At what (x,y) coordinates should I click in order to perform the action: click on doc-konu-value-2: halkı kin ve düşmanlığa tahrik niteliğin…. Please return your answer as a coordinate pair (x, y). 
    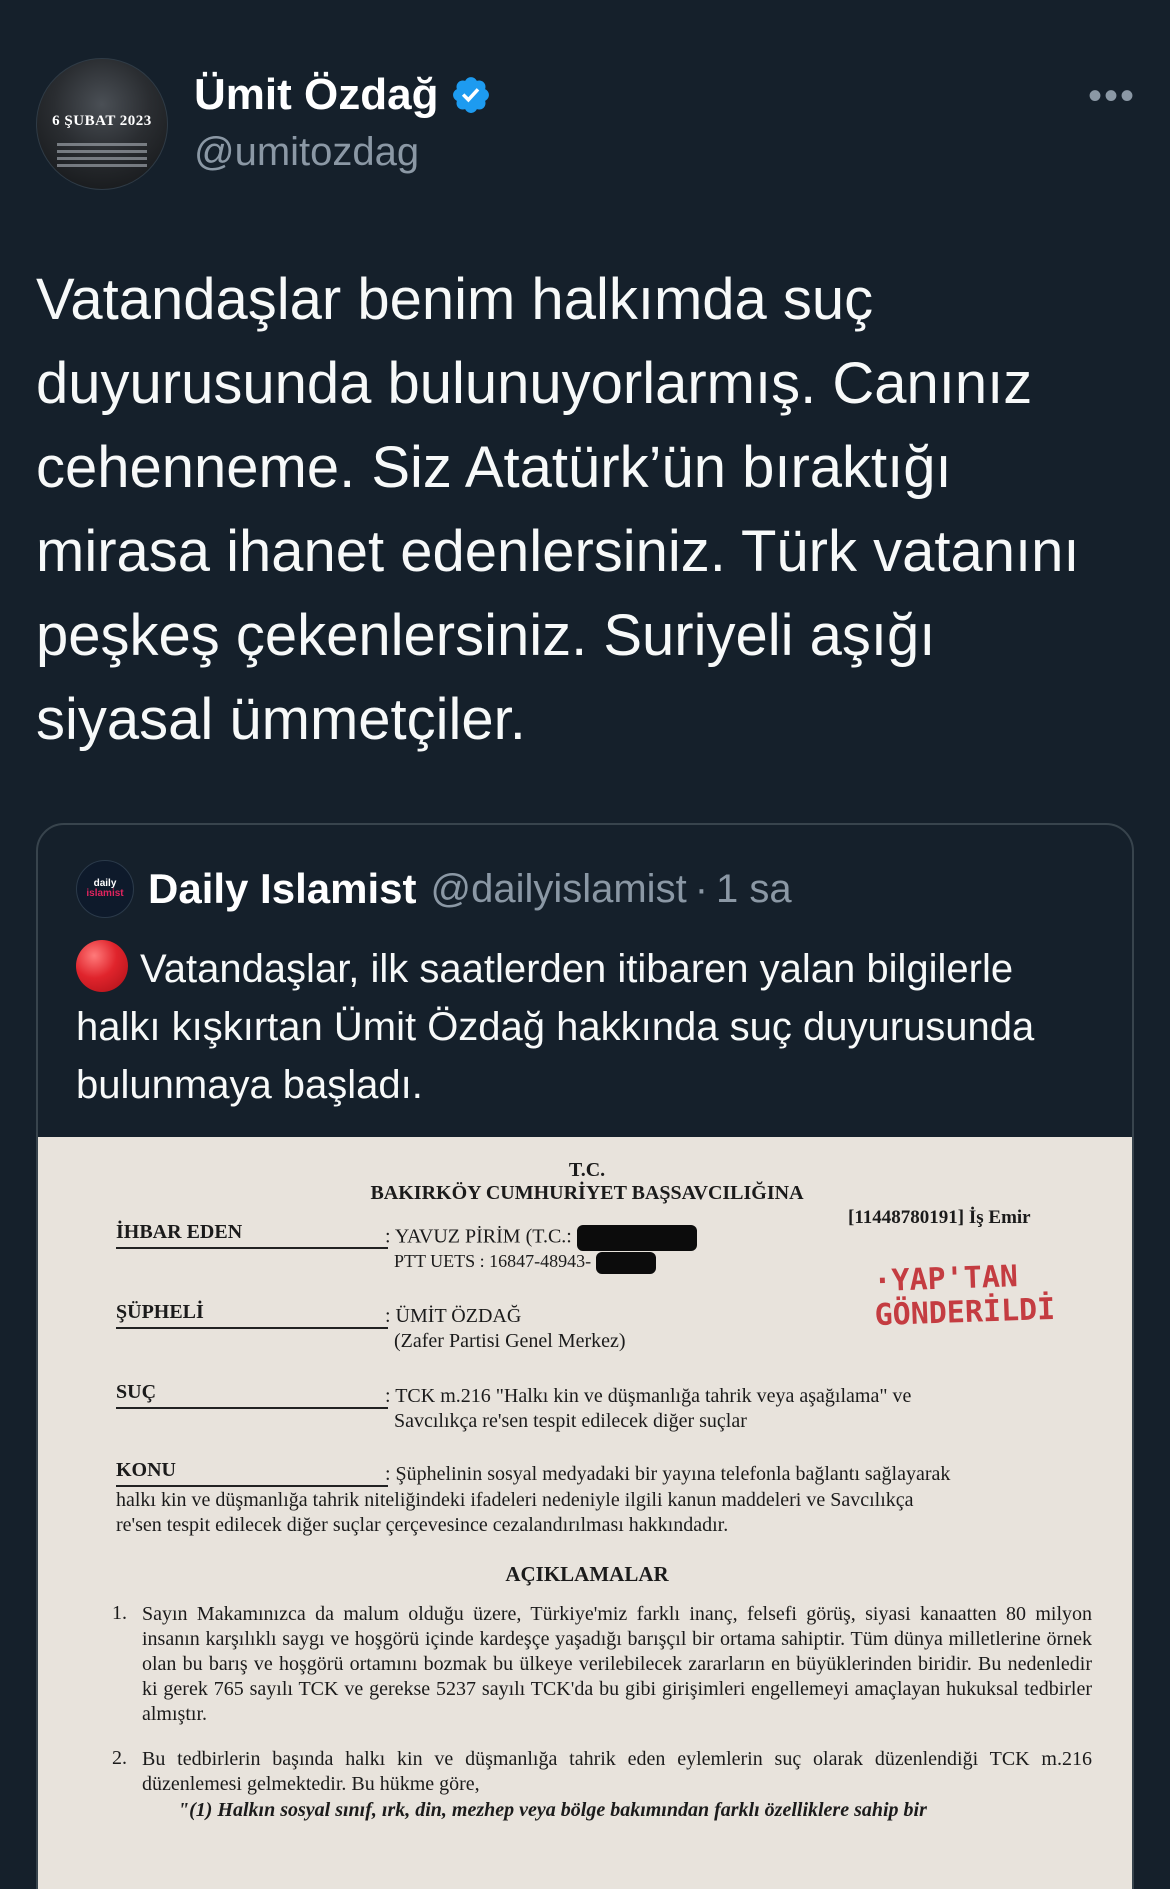
    Looking at the image, I should click on (515, 1500).